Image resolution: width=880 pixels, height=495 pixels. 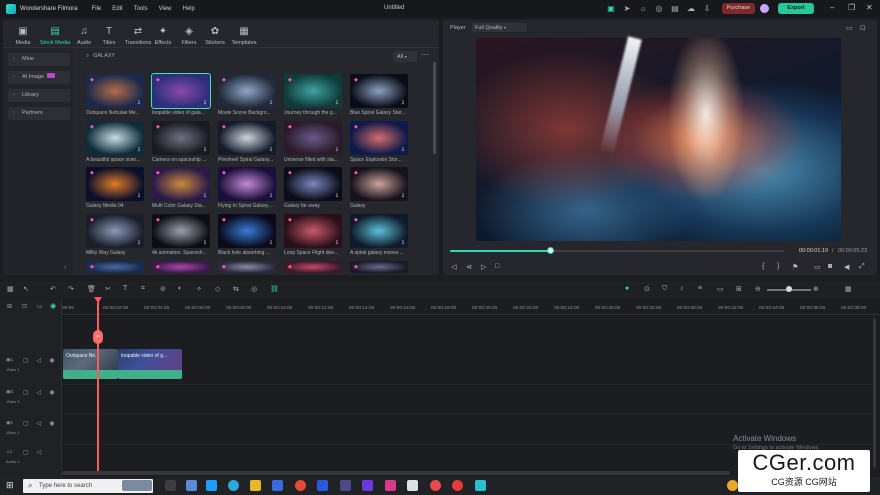 I want to click on mask-icon: ◎, so click(x=254, y=289).